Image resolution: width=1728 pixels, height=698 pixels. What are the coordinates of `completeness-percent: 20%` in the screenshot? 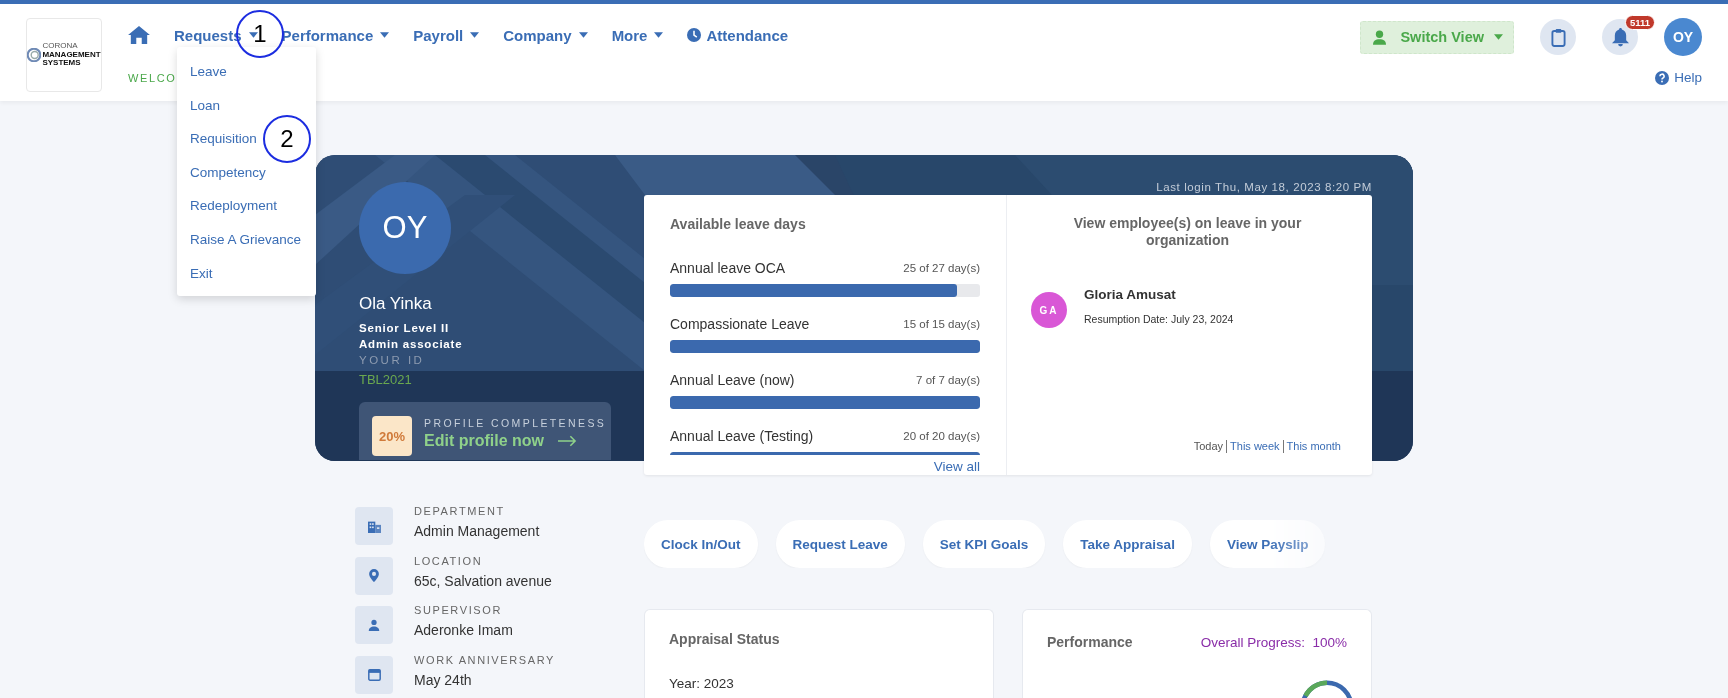 It's located at (392, 436).